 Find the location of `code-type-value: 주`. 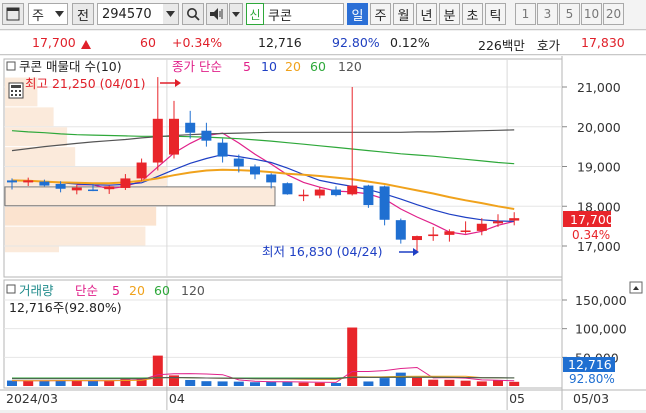

code-type-value: 주 is located at coordinates (38, 16).